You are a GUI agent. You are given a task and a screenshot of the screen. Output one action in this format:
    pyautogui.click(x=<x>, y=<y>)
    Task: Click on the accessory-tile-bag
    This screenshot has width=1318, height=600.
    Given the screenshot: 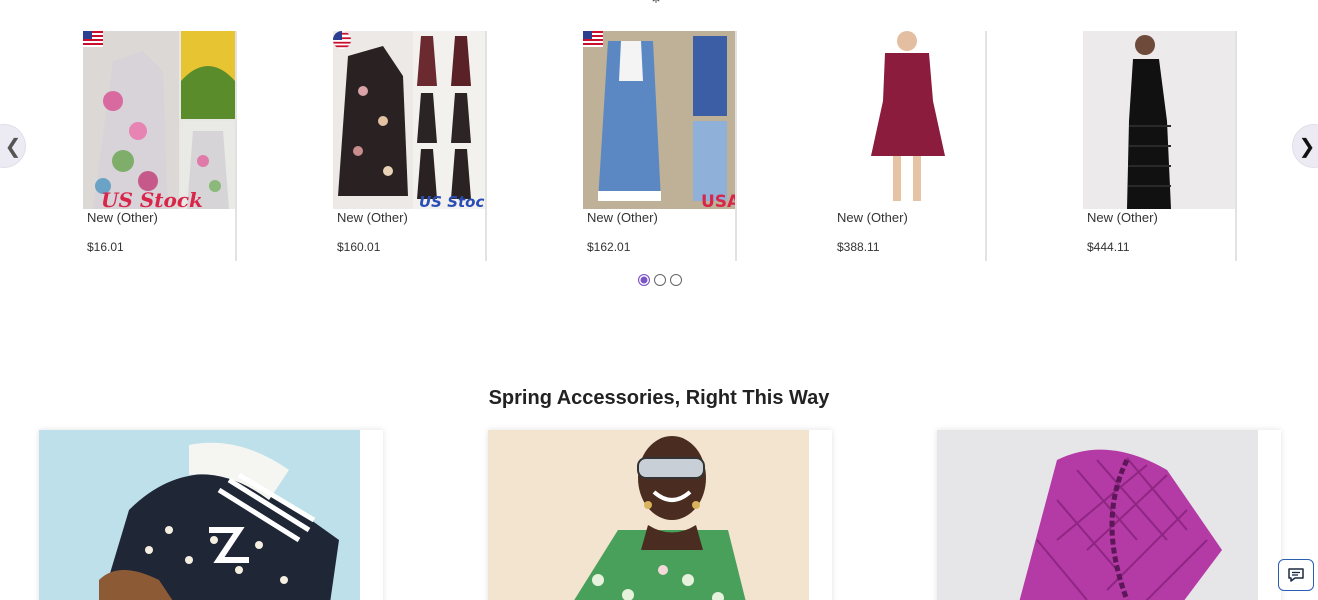 What is the action you would take?
    pyautogui.click(x=1109, y=515)
    